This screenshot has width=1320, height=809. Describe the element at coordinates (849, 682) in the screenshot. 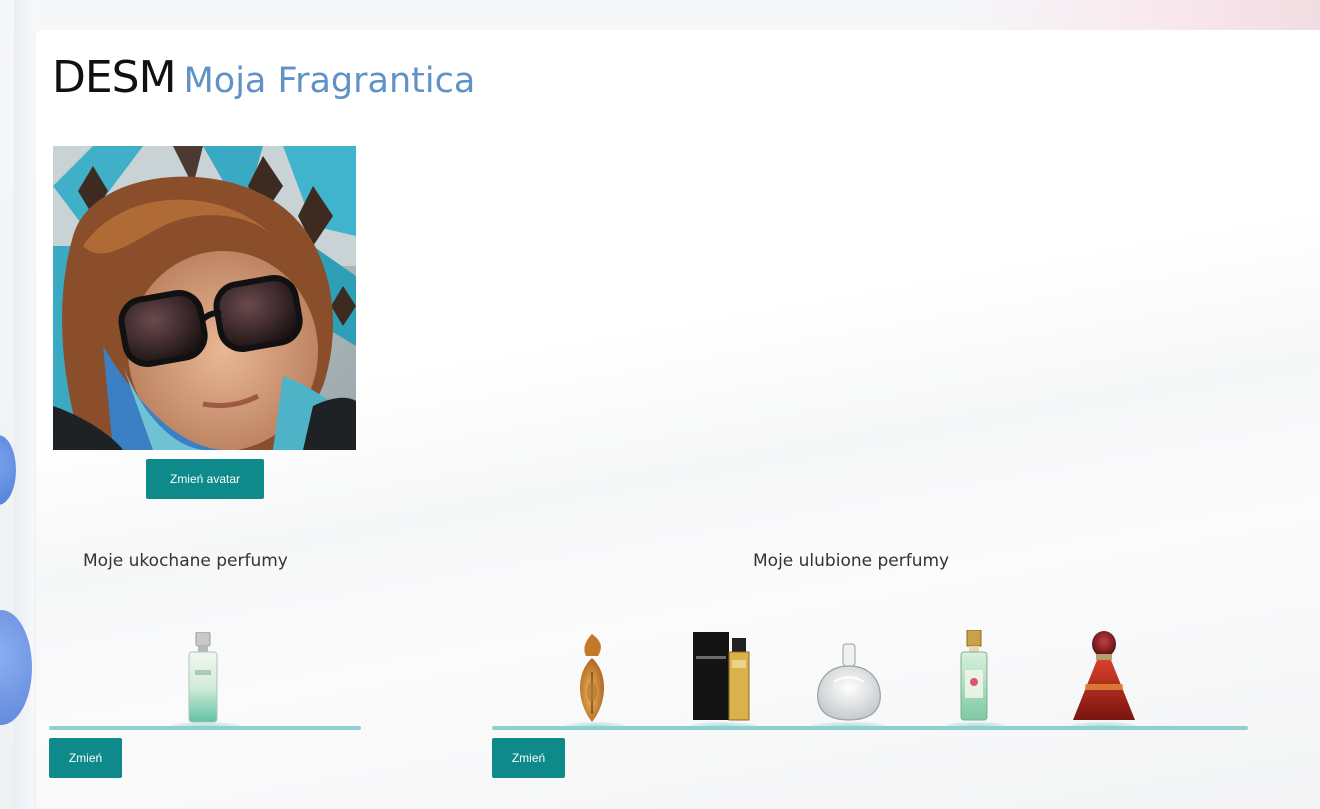

I see `perfume-bottle-clear-icon` at that location.